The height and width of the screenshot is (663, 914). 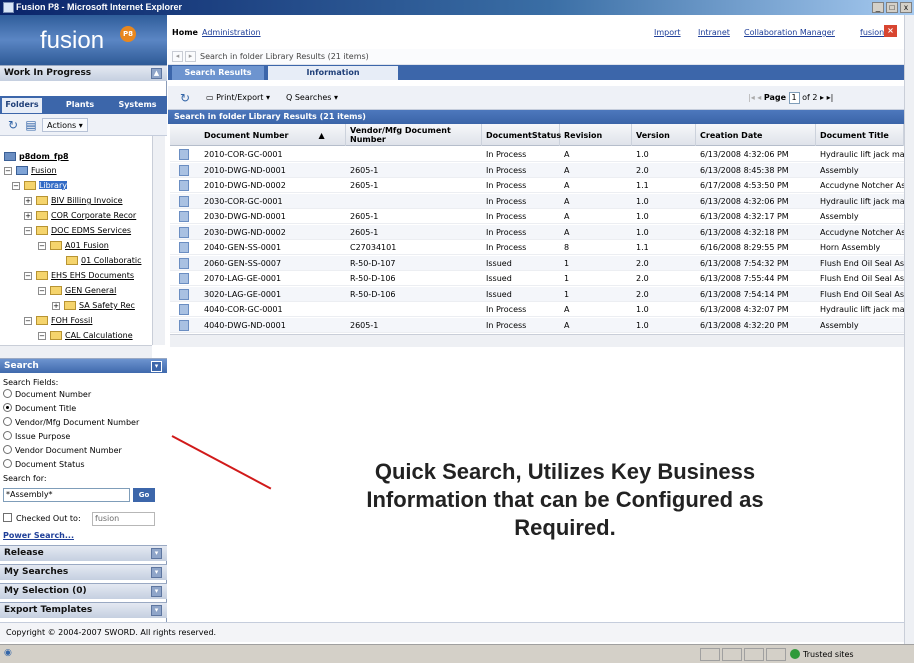 I want to click on tree-node-ehs: − EHS EHS Documents, so click(x=79, y=276).